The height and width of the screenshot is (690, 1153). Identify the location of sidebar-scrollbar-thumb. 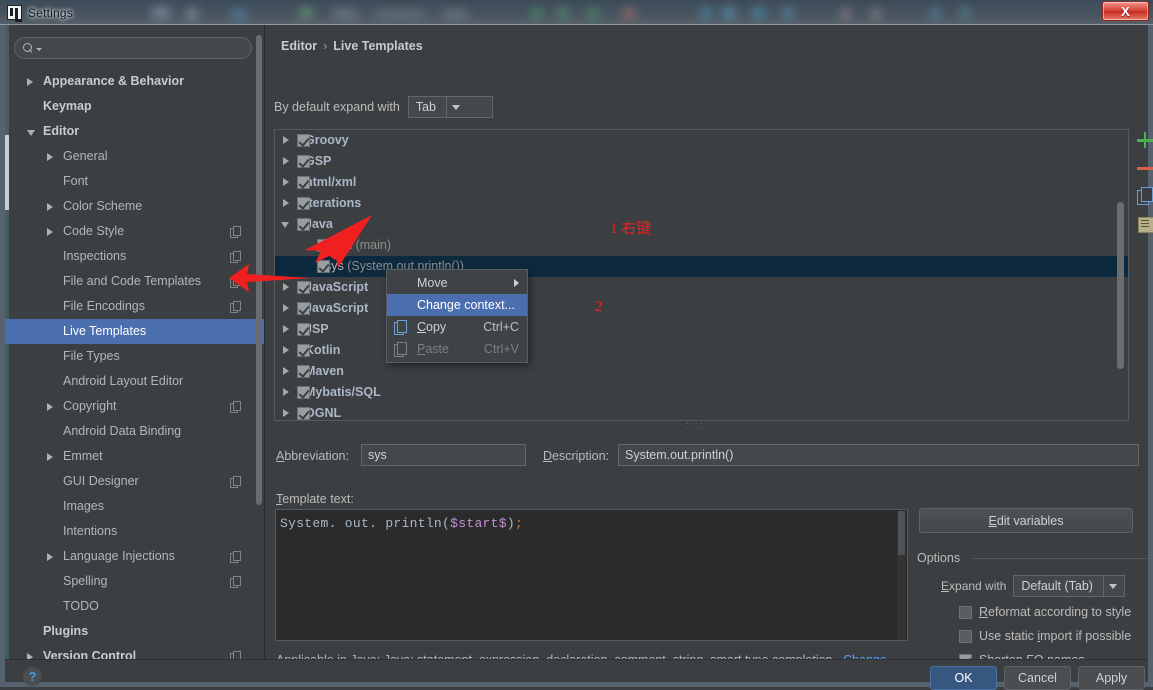
(259, 270).